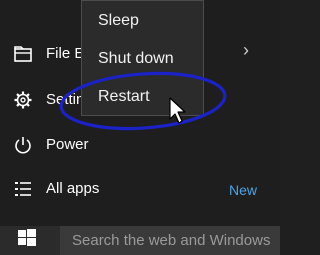 Image resolution: width=320 pixels, height=255 pixels. What do you see at coordinates (67, 144) in the screenshot?
I see `menu-item-label: Power` at bounding box center [67, 144].